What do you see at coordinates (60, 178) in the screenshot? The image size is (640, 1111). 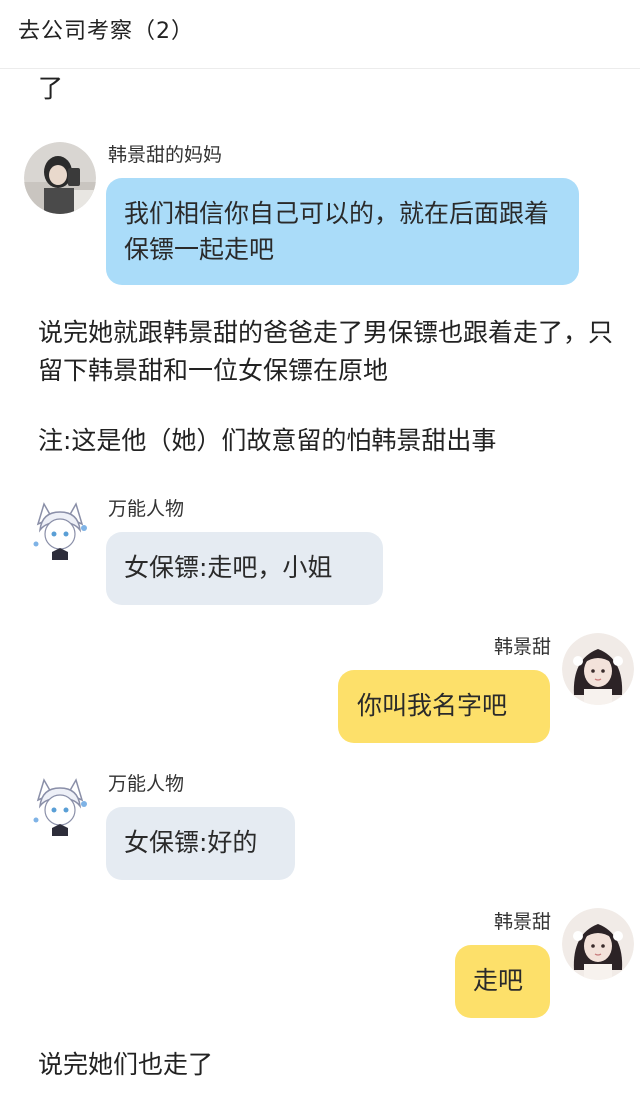 I see `mother-avatar` at bounding box center [60, 178].